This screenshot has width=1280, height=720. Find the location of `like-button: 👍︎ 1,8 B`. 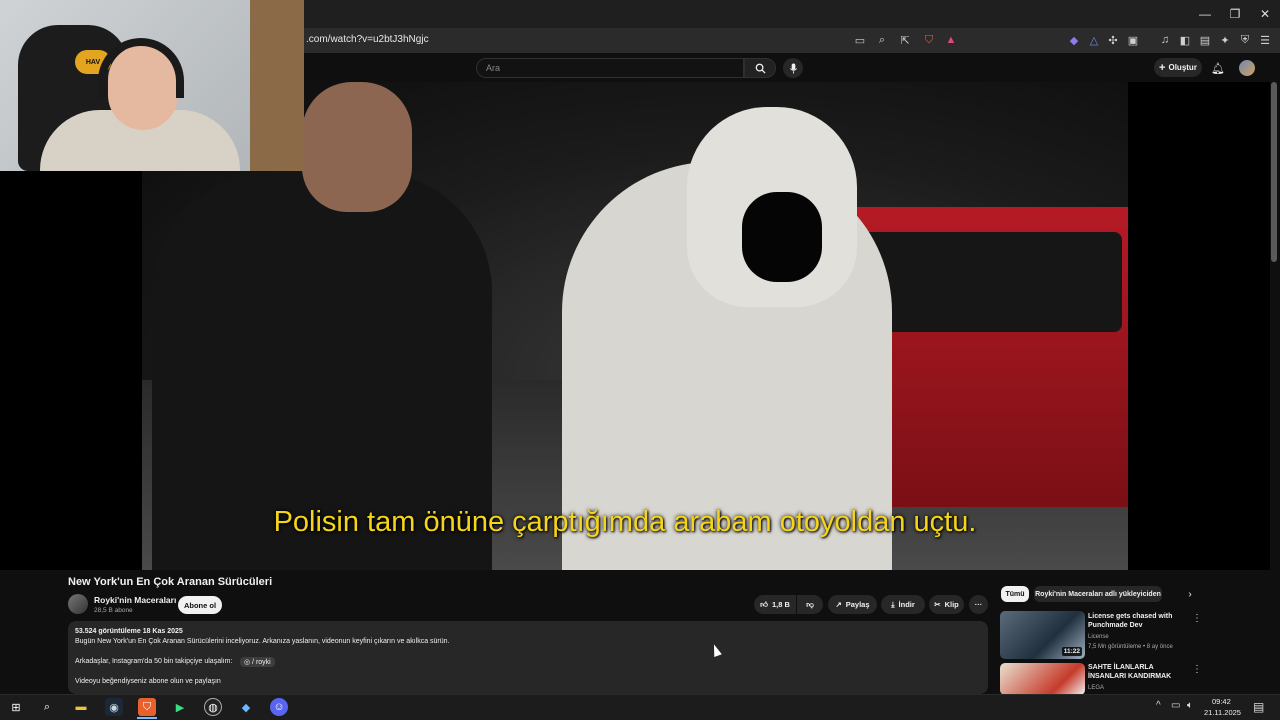

like-button: 👍︎ 1,8 B is located at coordinates (775, 604).